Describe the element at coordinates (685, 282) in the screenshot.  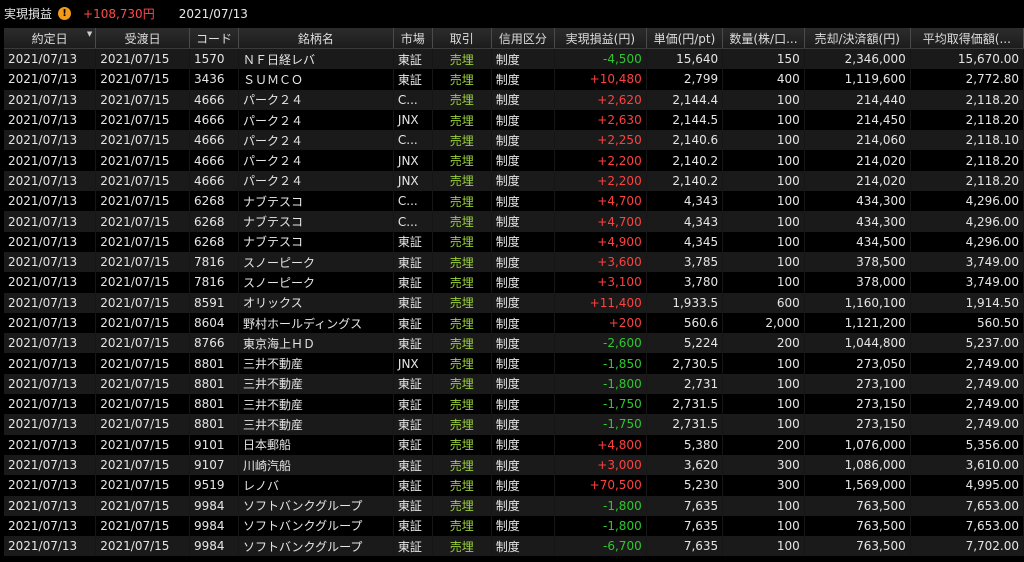
I see `price-cell: 3,780` at that location.